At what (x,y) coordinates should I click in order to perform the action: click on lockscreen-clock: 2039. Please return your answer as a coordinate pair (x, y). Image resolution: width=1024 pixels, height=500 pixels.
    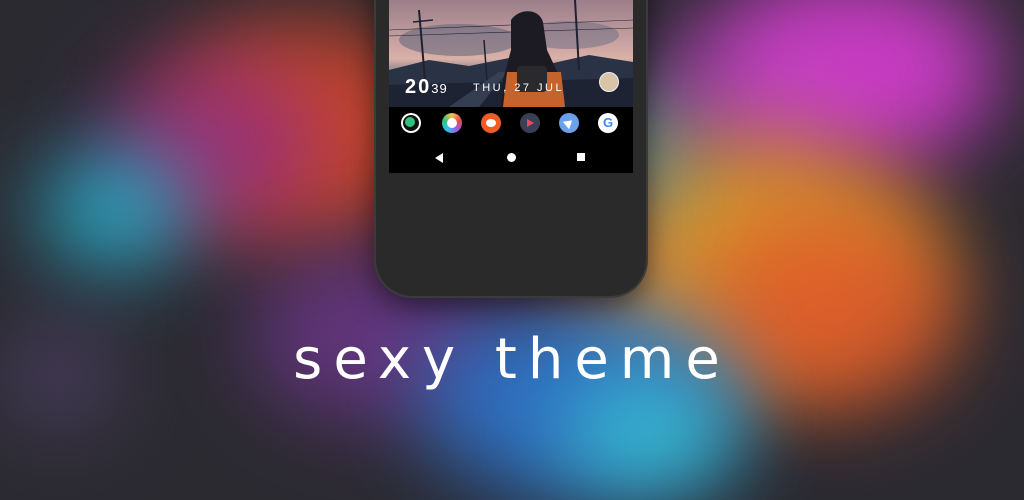
    Looking at the image, I should click on (426, 87).